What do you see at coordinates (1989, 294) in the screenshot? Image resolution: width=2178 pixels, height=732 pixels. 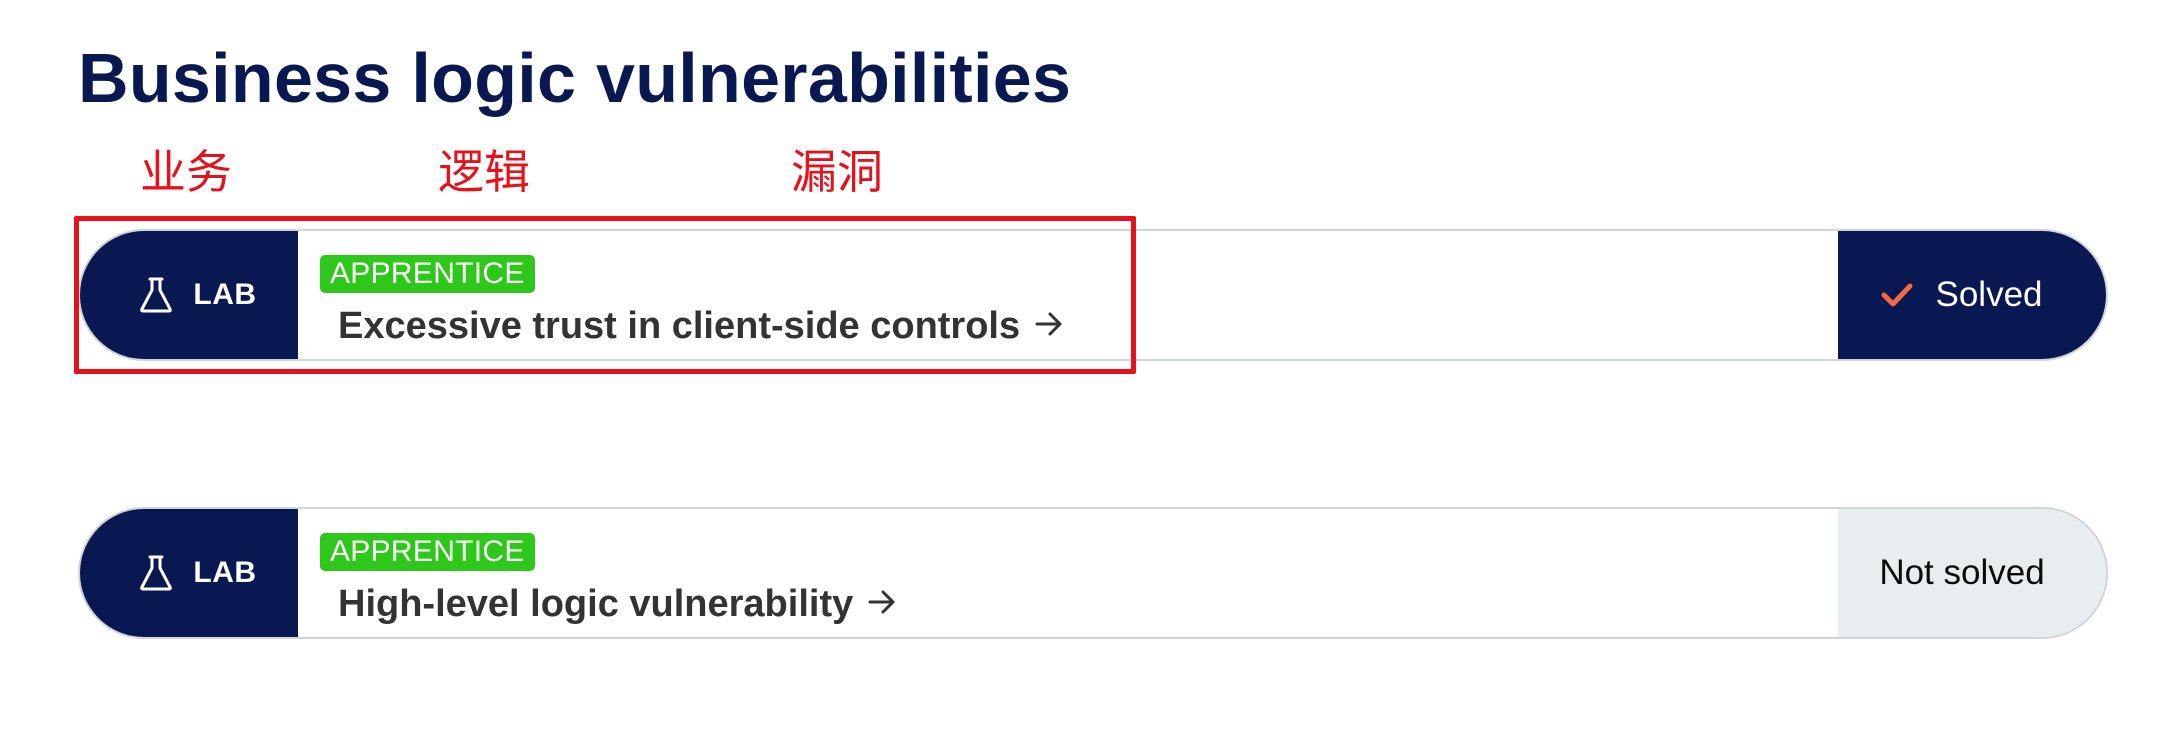 I see `status-label: Solved` at bounding box center [1989, 294].